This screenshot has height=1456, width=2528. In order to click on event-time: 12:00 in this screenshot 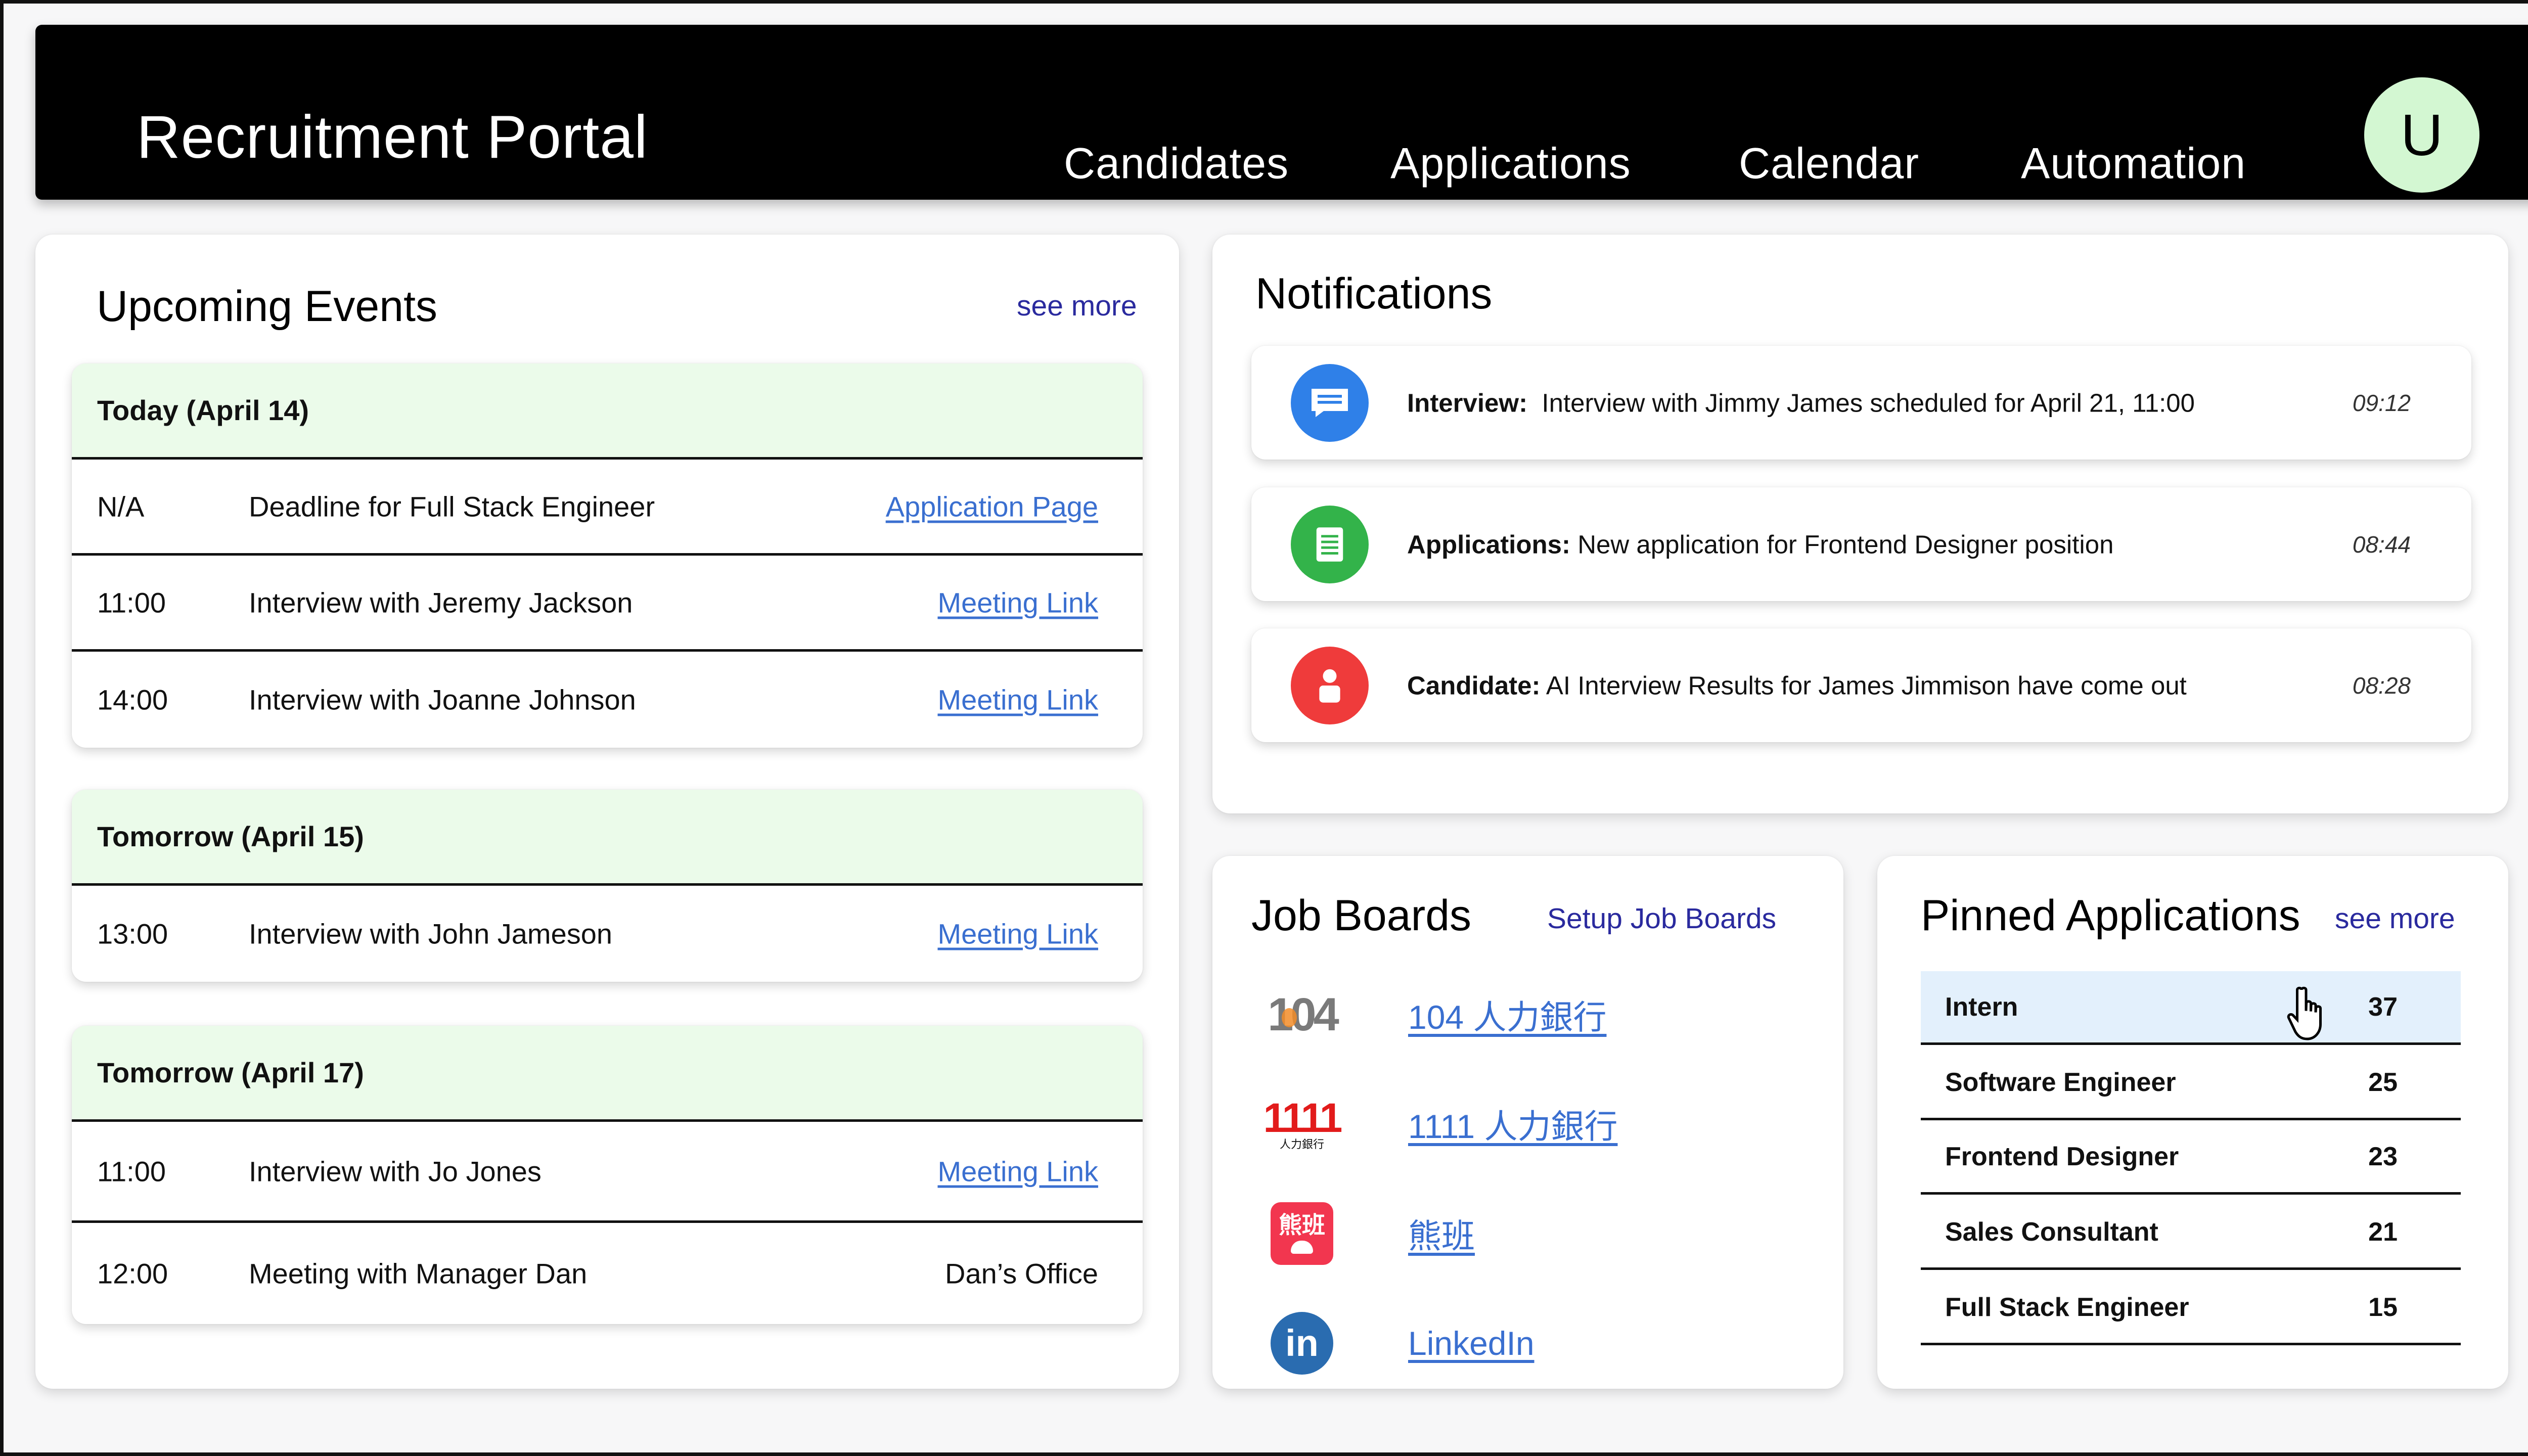, I will do `click(132, 1273)`.